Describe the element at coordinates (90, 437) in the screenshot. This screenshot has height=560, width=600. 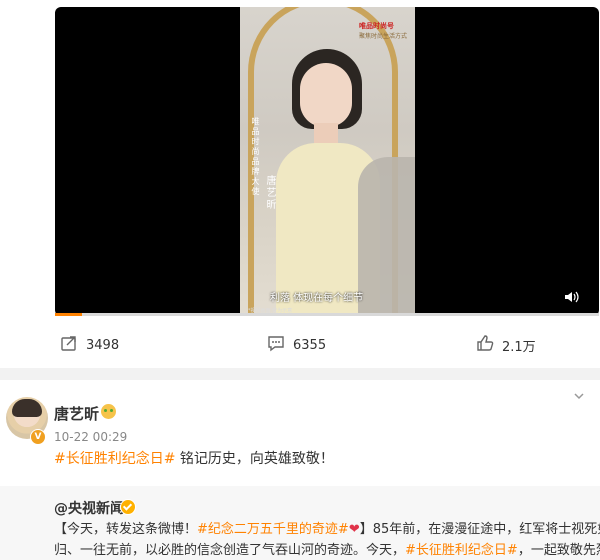
I see `post-timestamp: 10-22 00:29` at that location.